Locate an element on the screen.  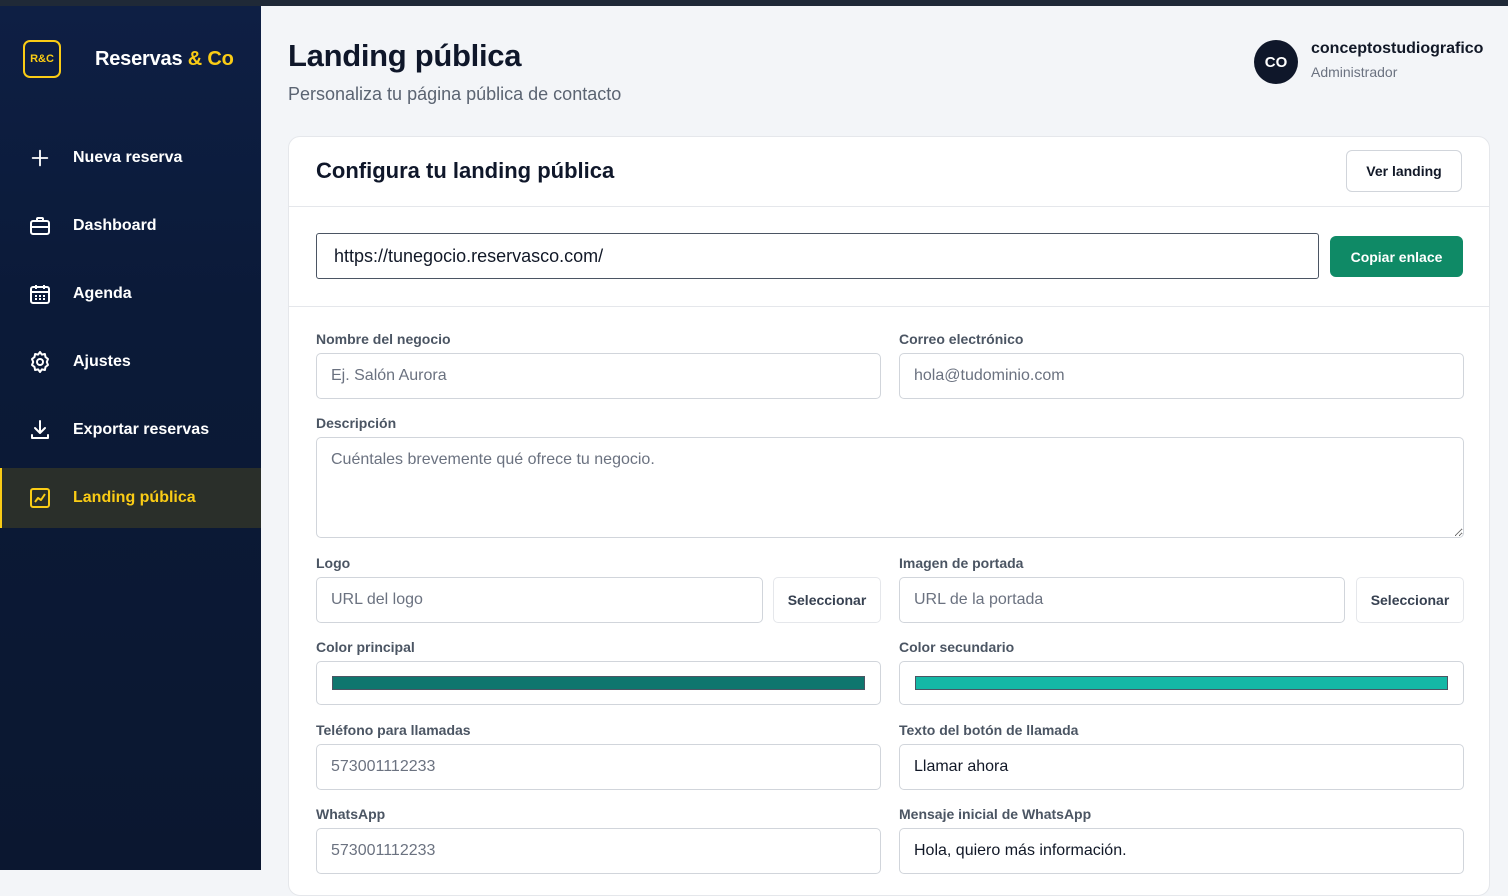
sidebar-item-label: Ajustes is located at coordinates (102, 361).